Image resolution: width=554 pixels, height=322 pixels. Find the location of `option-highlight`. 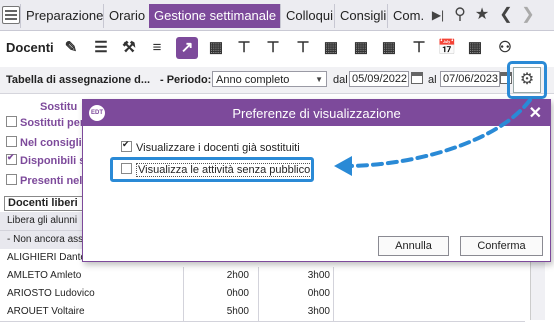

option-highlight is located at coordinates (212, 169).